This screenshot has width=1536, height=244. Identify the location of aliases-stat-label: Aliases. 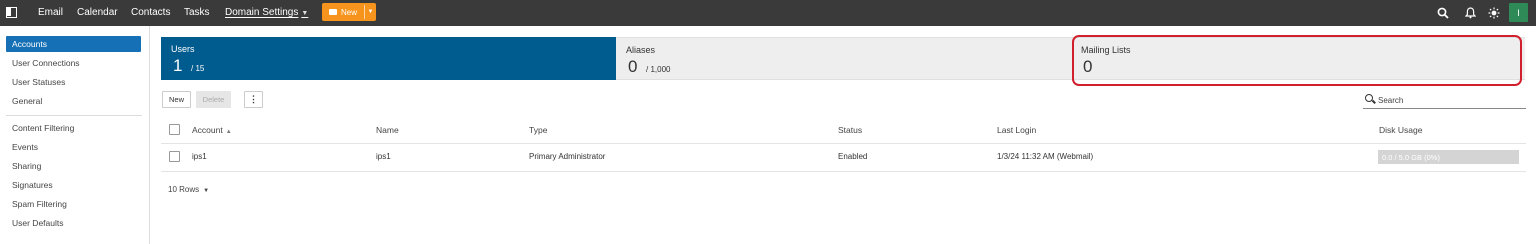
(641, 50).